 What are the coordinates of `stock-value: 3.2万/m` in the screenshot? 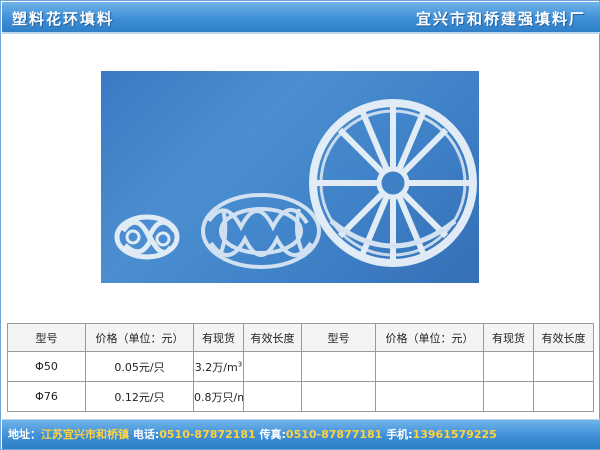 It's located at (216, 367).